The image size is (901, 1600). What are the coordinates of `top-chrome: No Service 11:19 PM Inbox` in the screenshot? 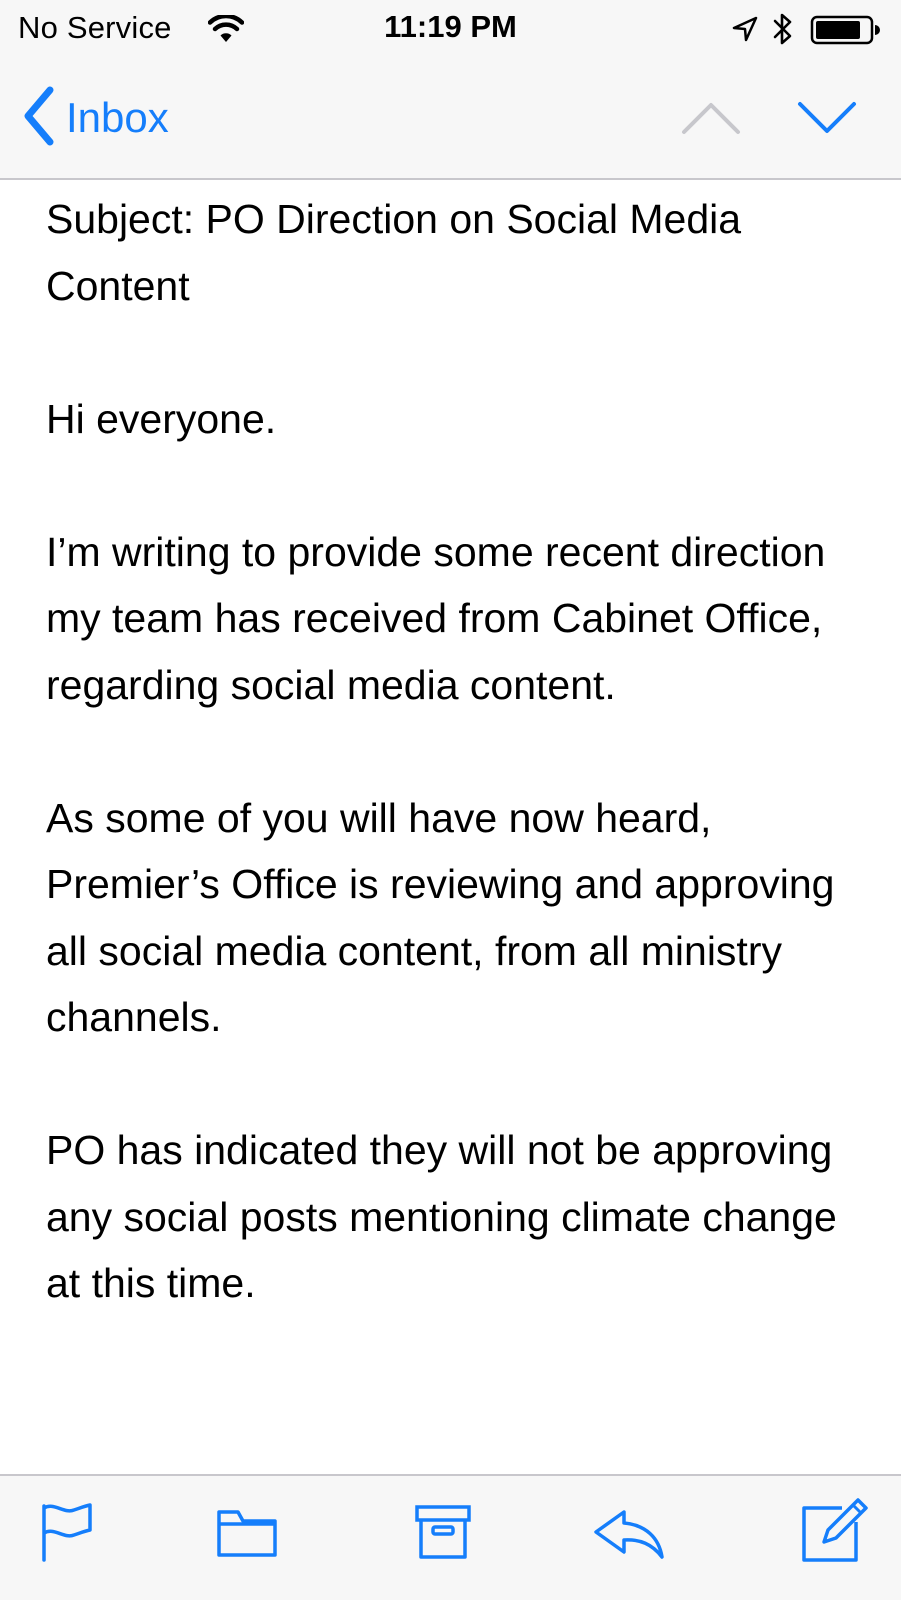 It's located at (450, 90).